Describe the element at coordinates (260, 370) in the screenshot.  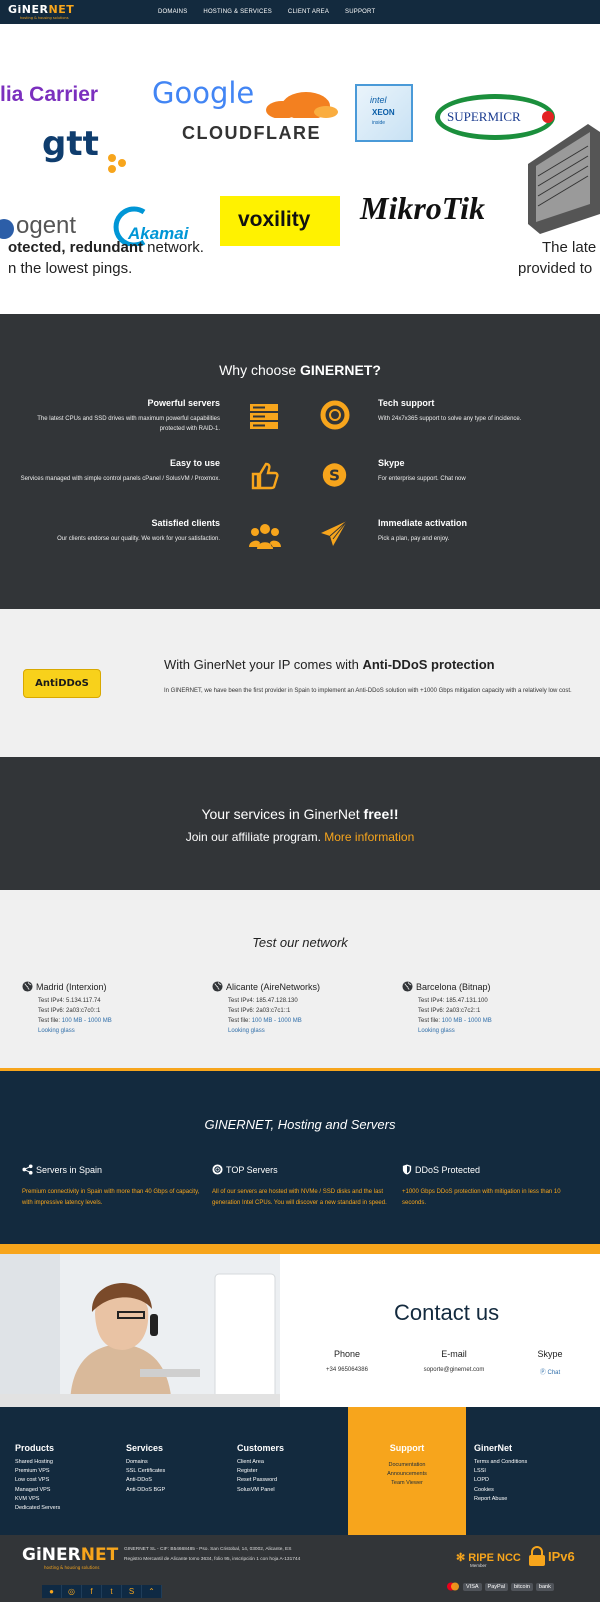
I see `why-title-a: Why choose` at that location.